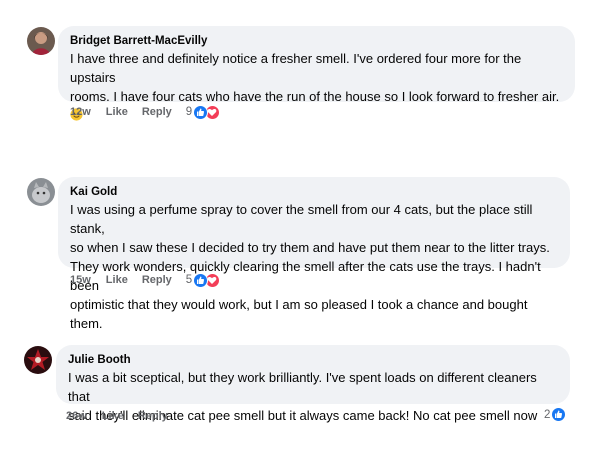  I want to click on comment-timestamp: 15w, so click(80, 280).